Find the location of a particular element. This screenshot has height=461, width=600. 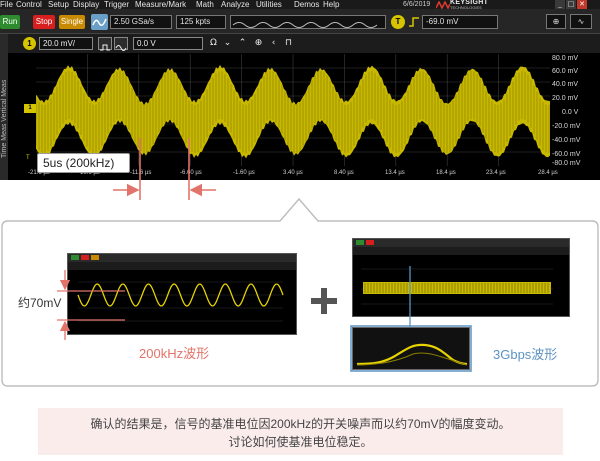

menu-demos: Demos is located at coordinates (306, 4).